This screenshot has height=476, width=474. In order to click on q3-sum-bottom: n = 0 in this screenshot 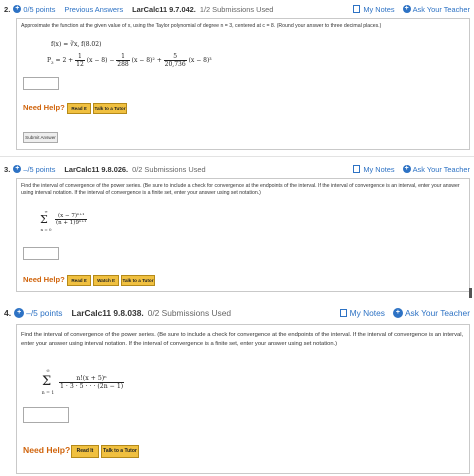, I will do `click(46, 229)`.